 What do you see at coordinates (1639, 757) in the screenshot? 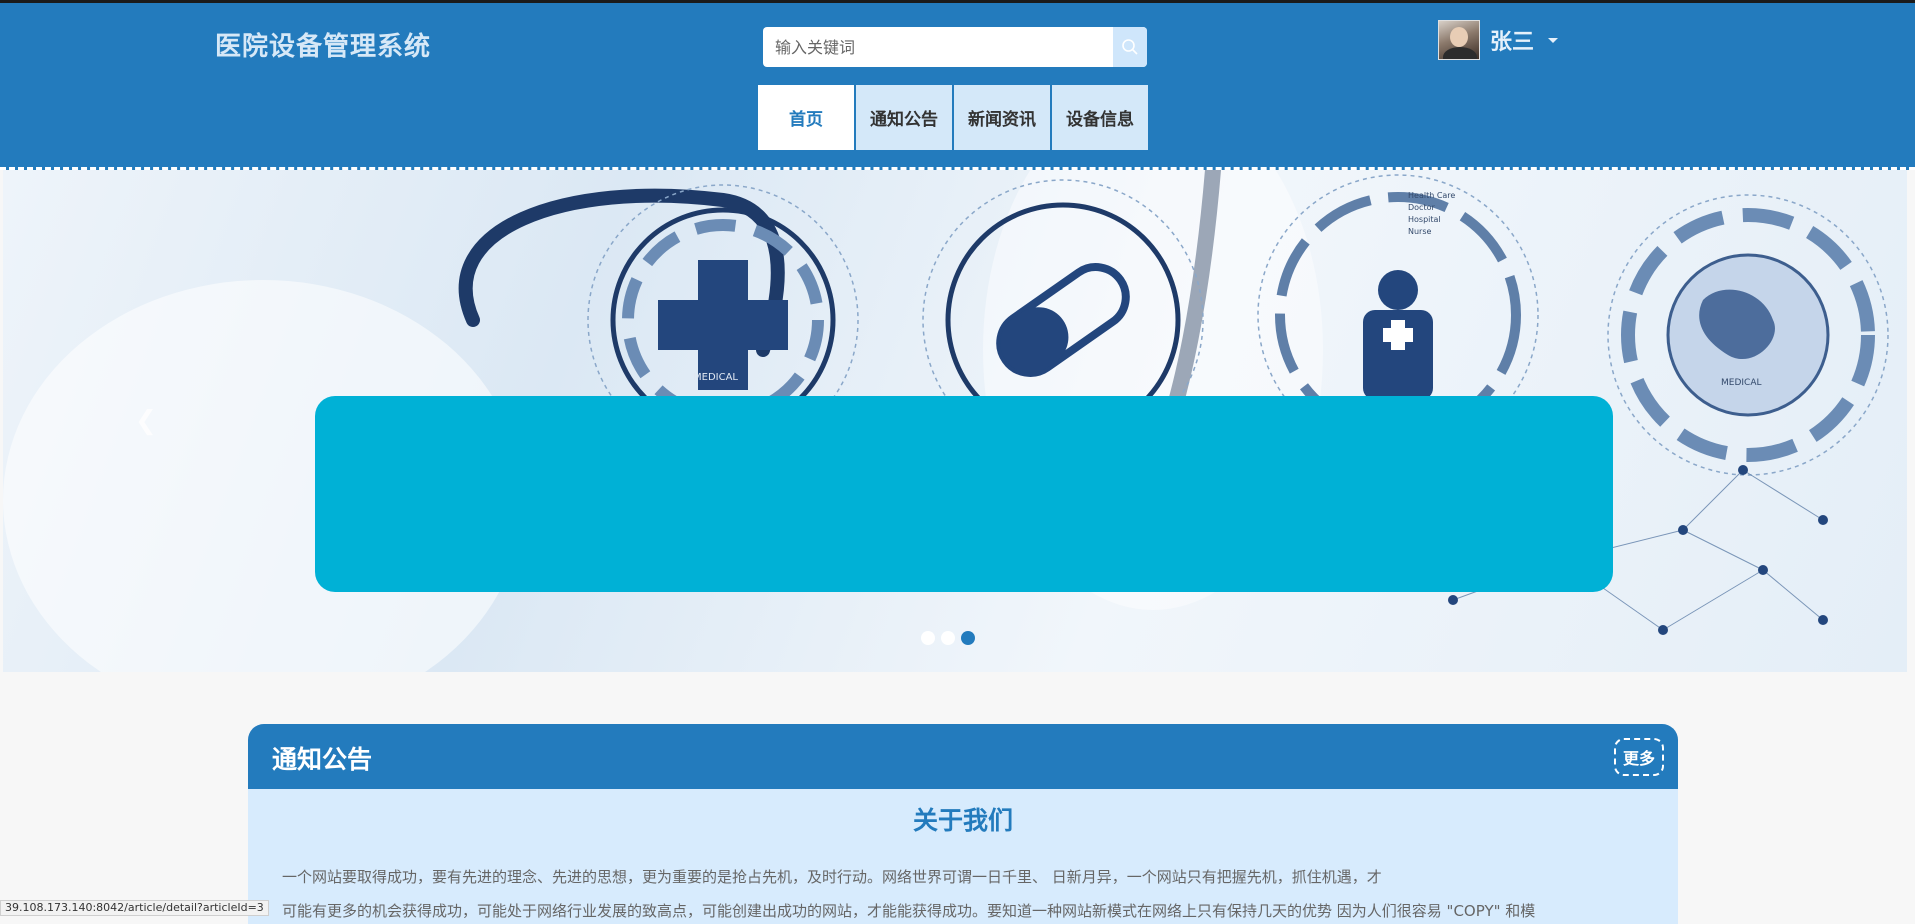
I see `more-button: 更多` at bounding box center [1639, 757].